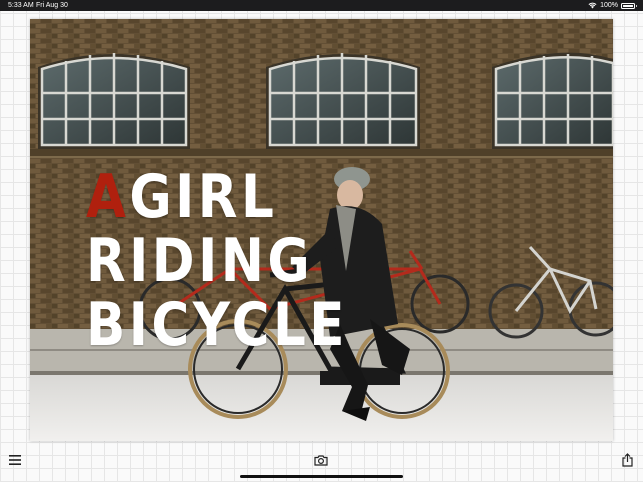 The height and width of the screenshot is (482, 643). Describe the element at coordinates (52, 5) in the screenshot. I see `status-date: Fri Aug 30` at that location.